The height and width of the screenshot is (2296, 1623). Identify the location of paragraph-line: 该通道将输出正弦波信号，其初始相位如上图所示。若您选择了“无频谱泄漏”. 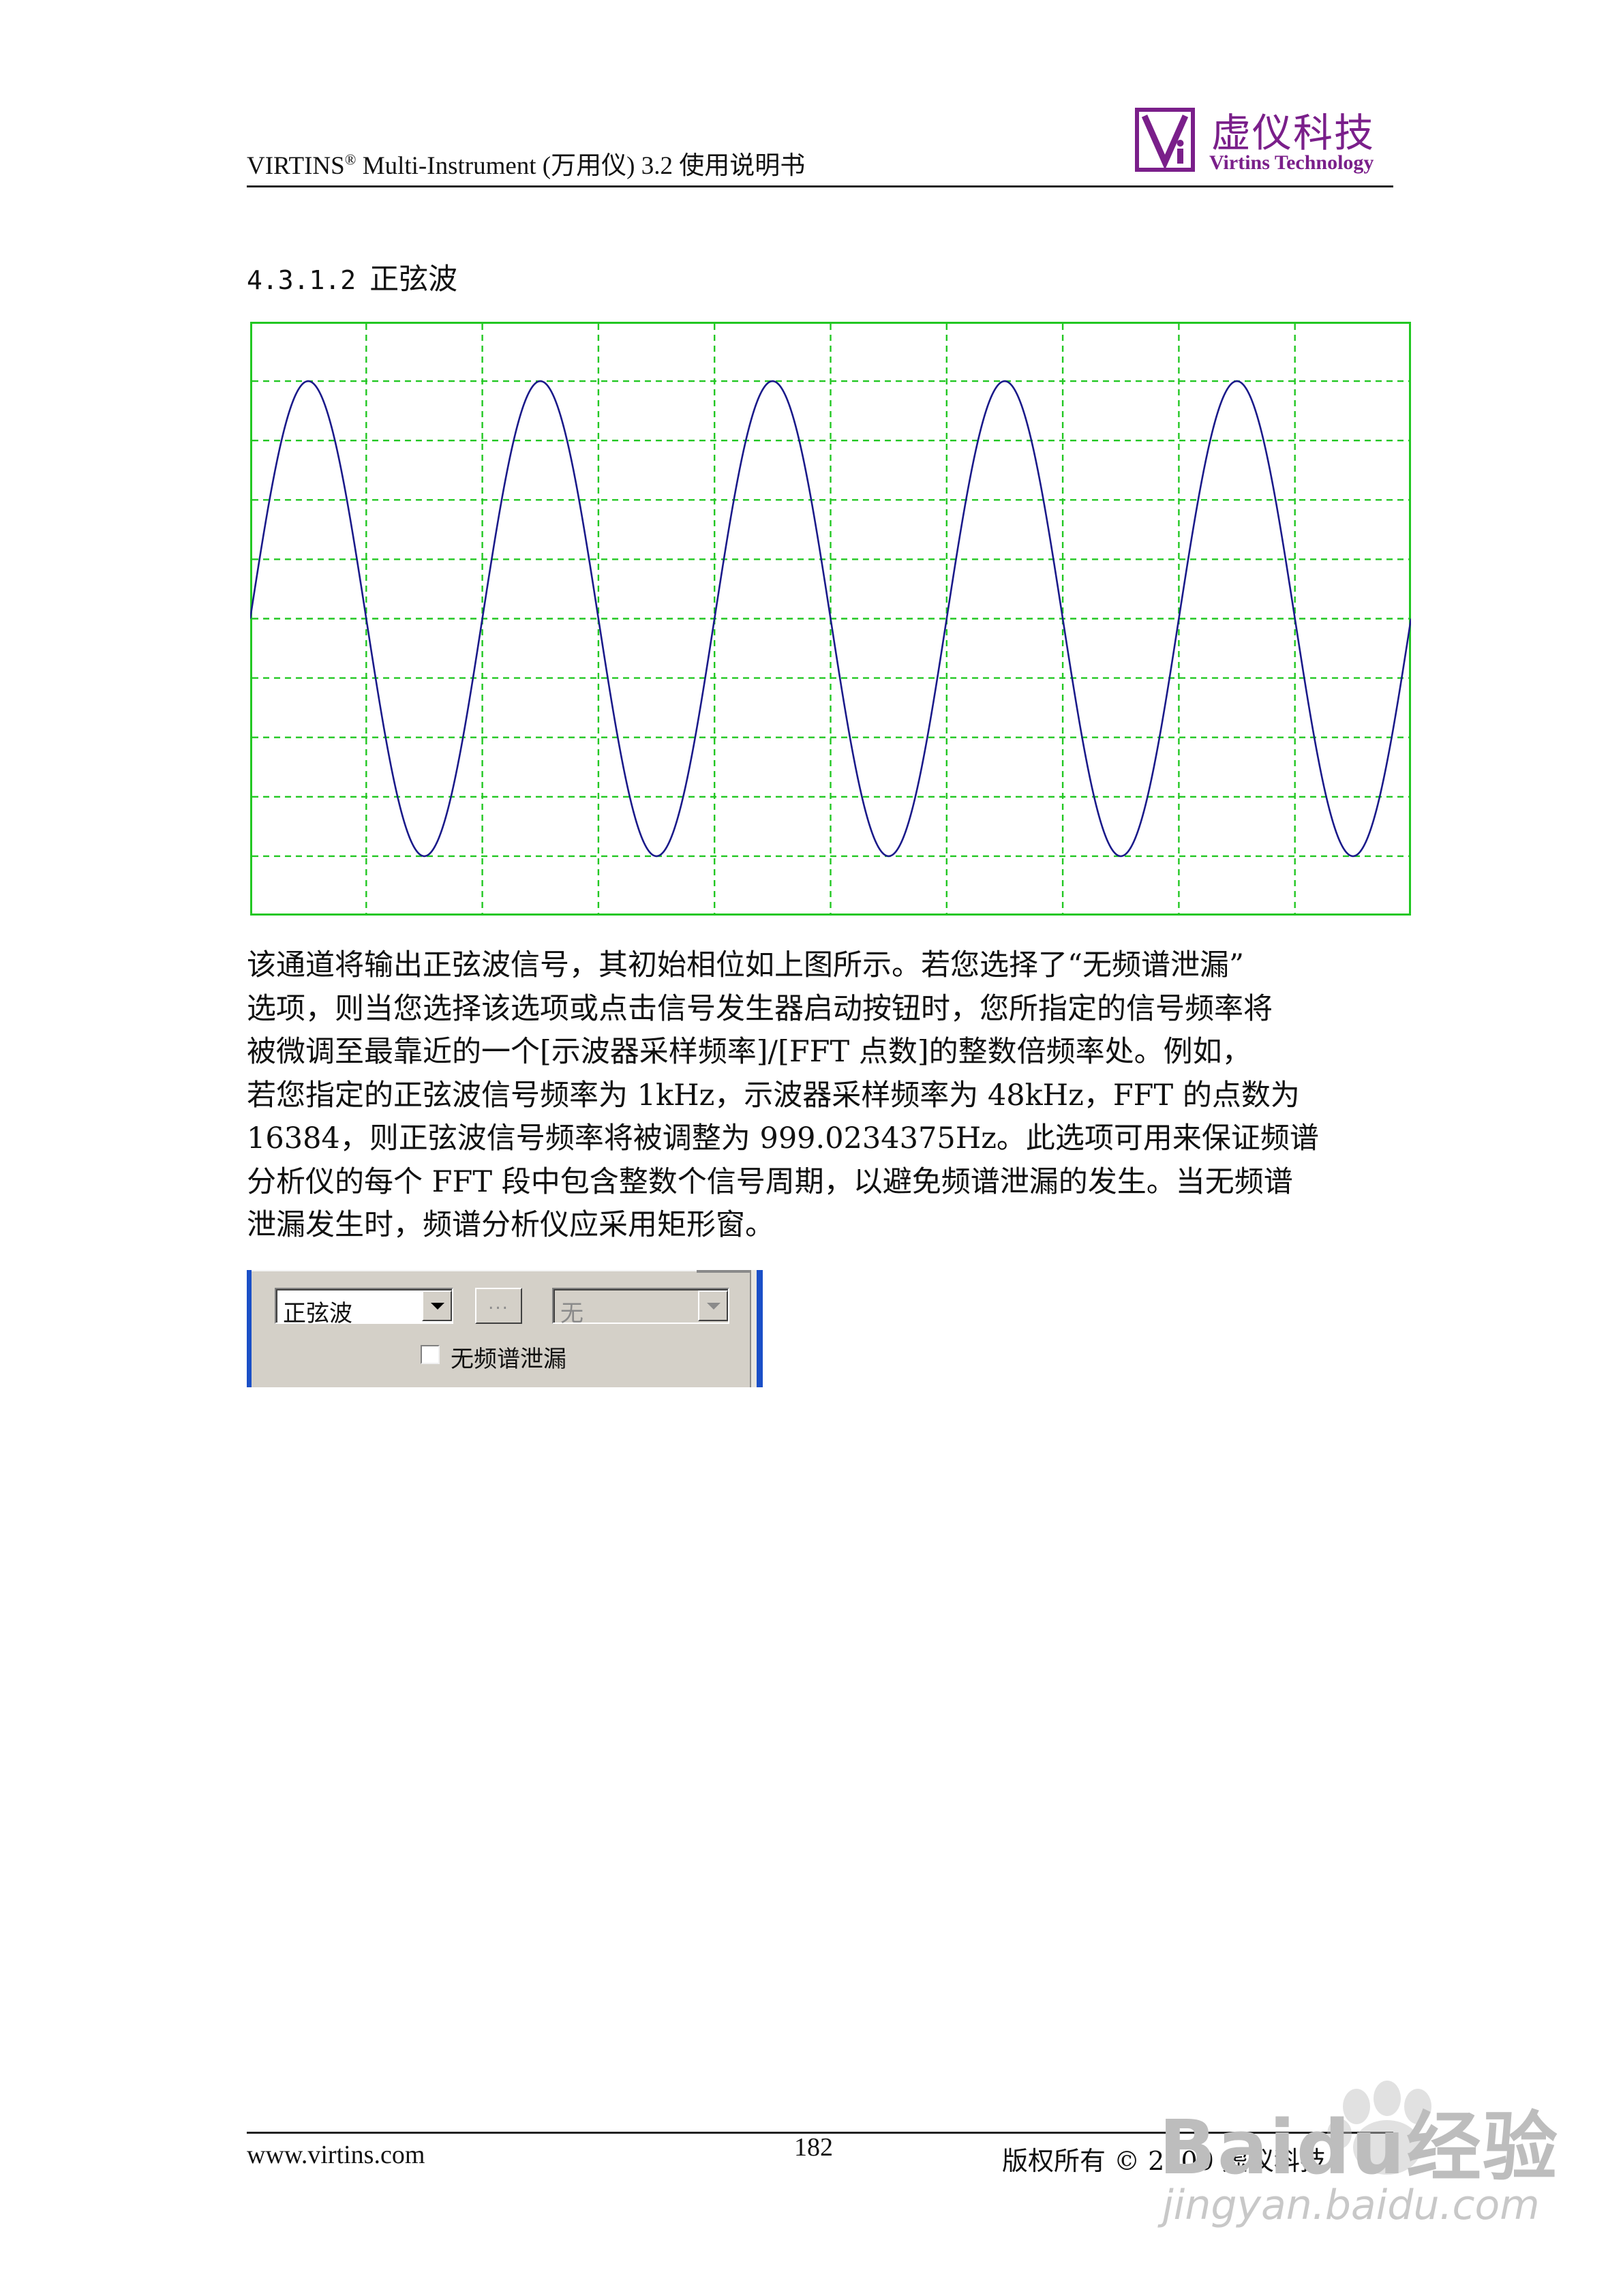
(745, 965).